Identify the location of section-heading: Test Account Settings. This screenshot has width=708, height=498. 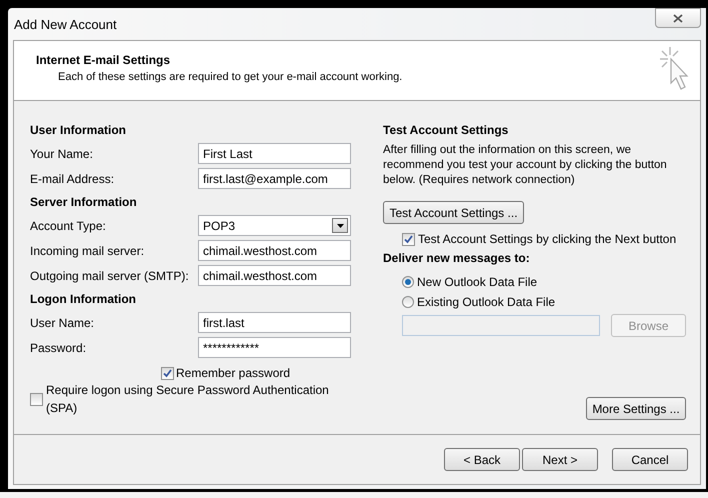
(446, 130).